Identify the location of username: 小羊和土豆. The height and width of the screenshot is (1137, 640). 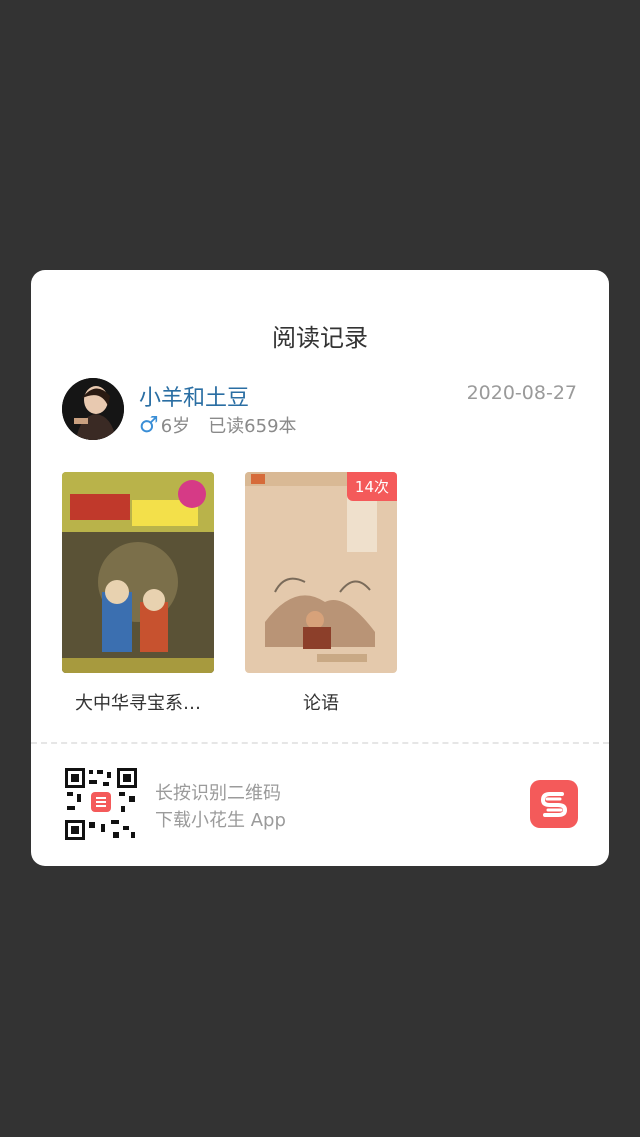
(194, 396).